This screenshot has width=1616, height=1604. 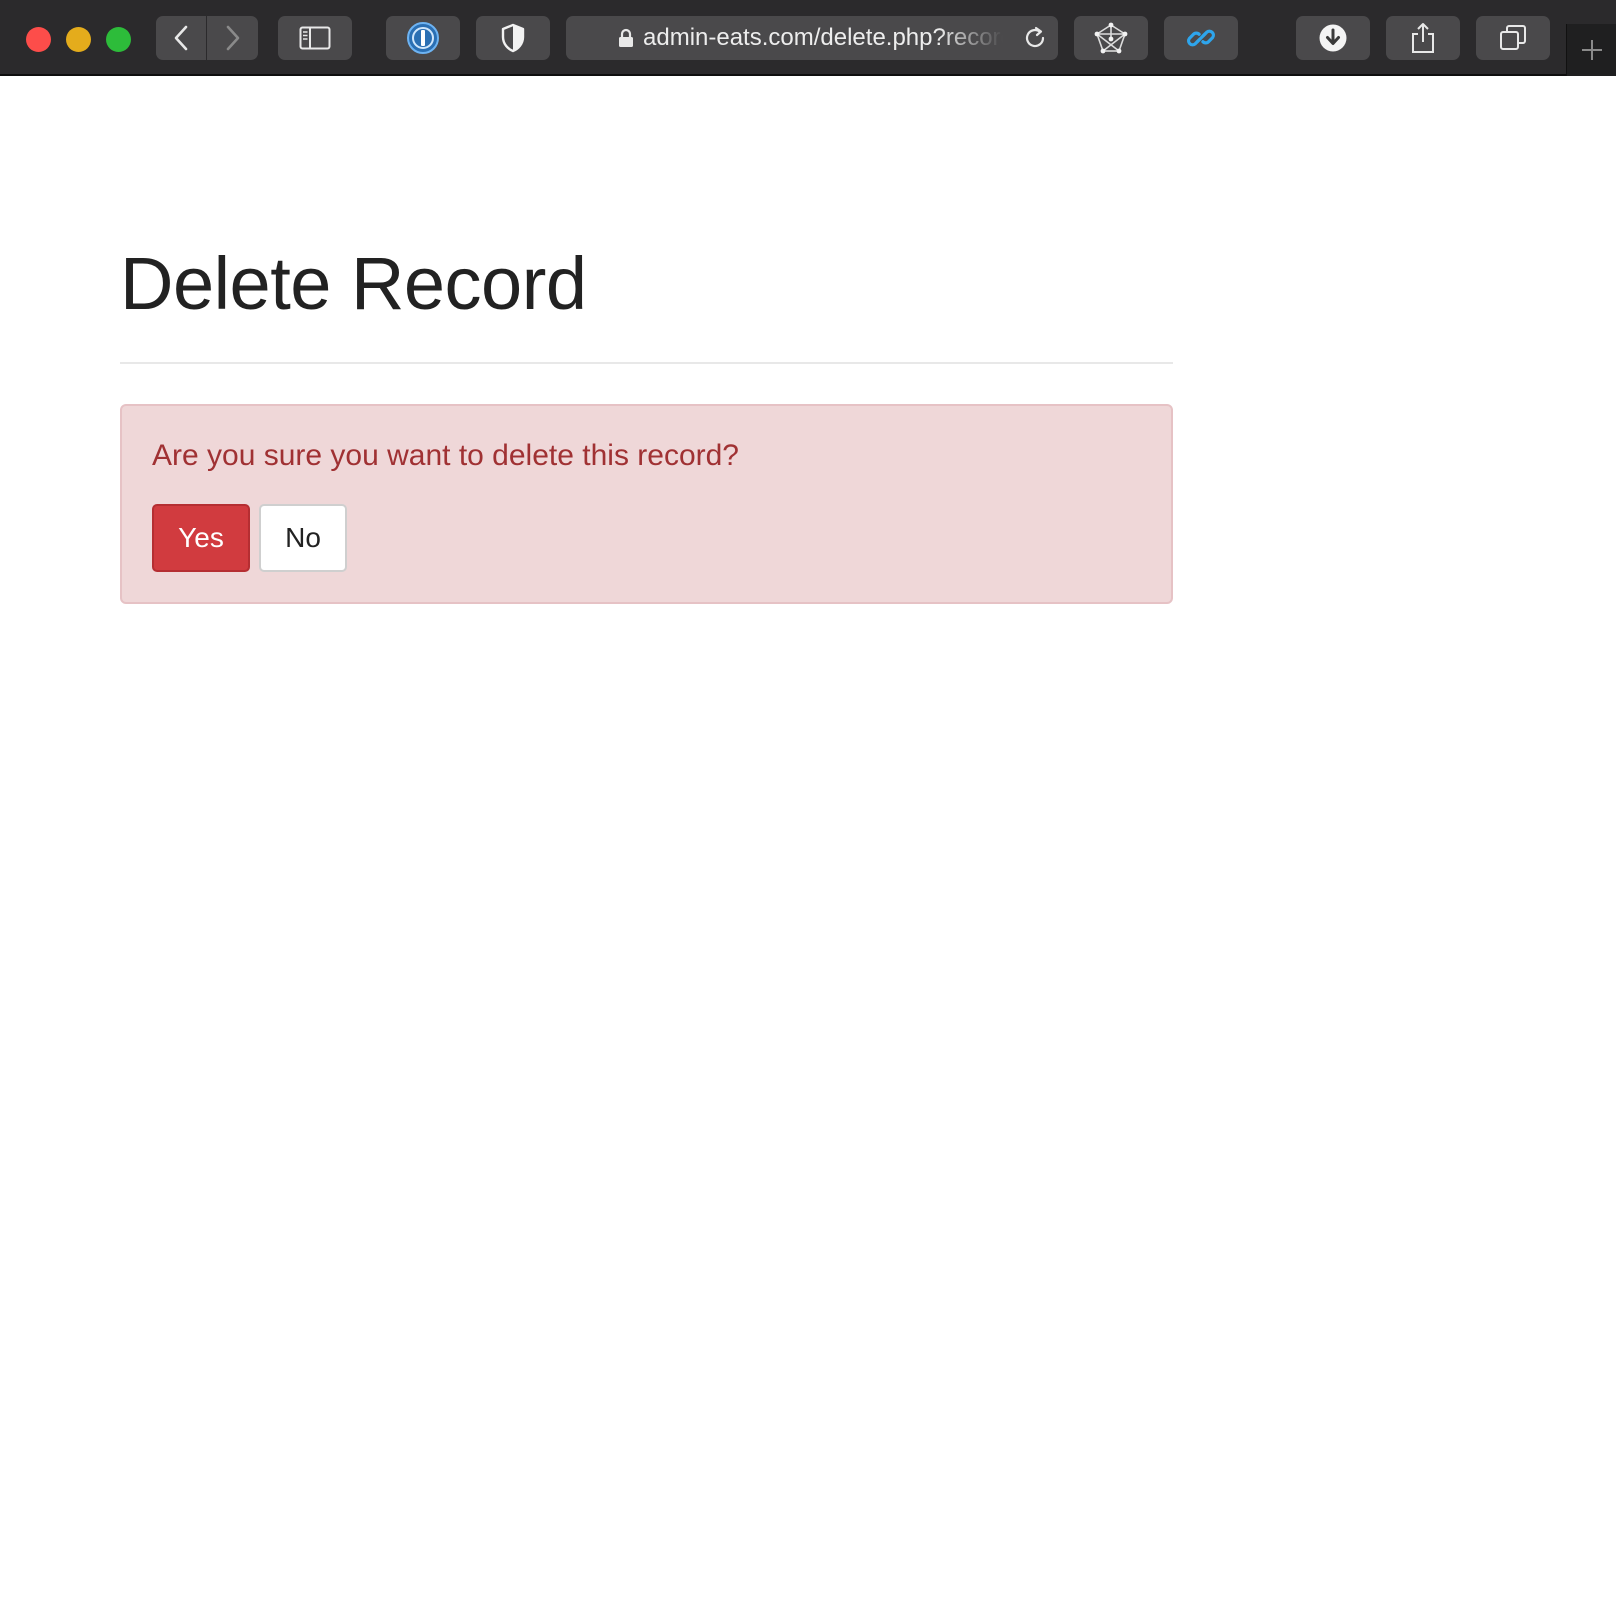 I want to click on confirm-delete-button: Yes, so click(x=201, y=538).